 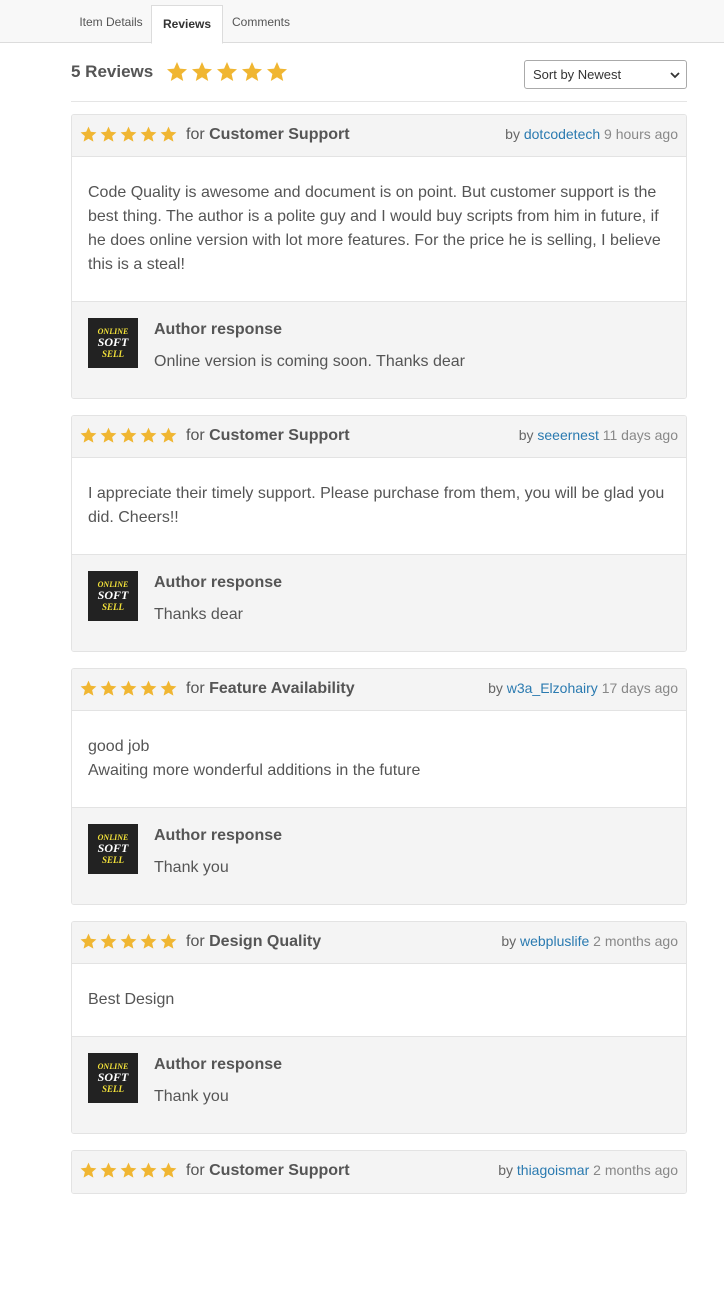 I want to click on review-byline: by dotcodetech 9 hours ago, so click(x=591, y=134).